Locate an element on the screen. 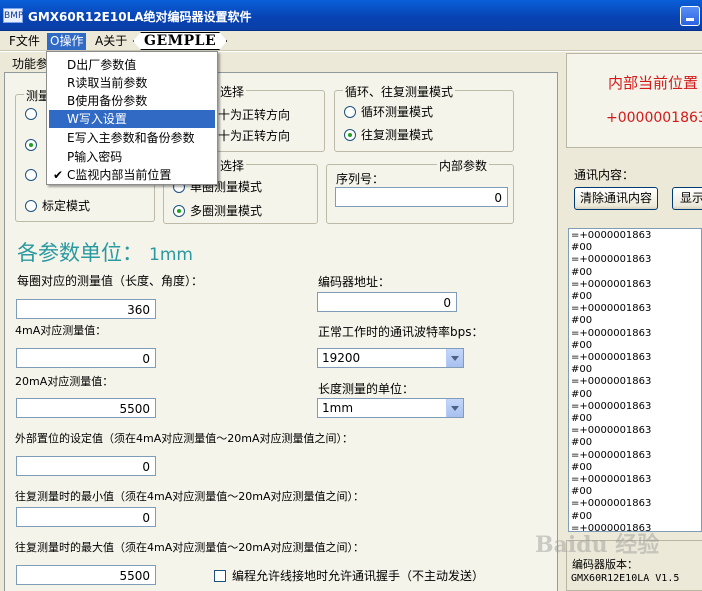  operate-menu-item: W写入设置 is located at coordinates (132, 119).